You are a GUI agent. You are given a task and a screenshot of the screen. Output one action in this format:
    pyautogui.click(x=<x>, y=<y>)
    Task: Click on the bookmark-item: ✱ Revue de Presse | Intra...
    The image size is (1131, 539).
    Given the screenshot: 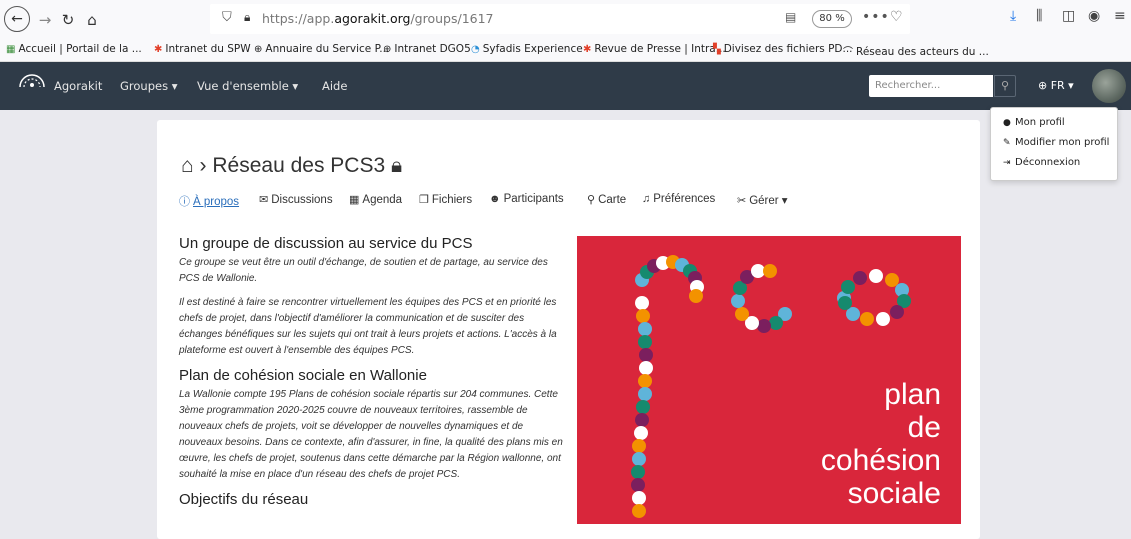 What is the action you would take?
    pyautogui.click(x=654, y=49)
    